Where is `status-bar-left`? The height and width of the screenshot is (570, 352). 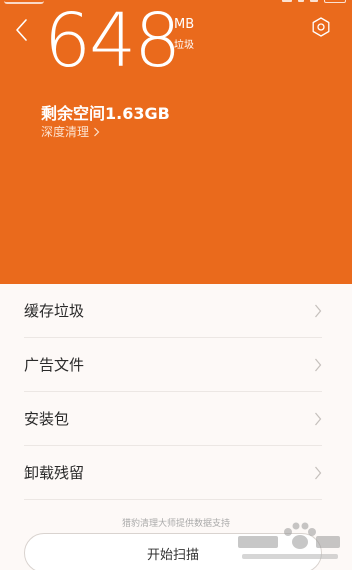
status-bar-left is located at coordinates (24, 2).